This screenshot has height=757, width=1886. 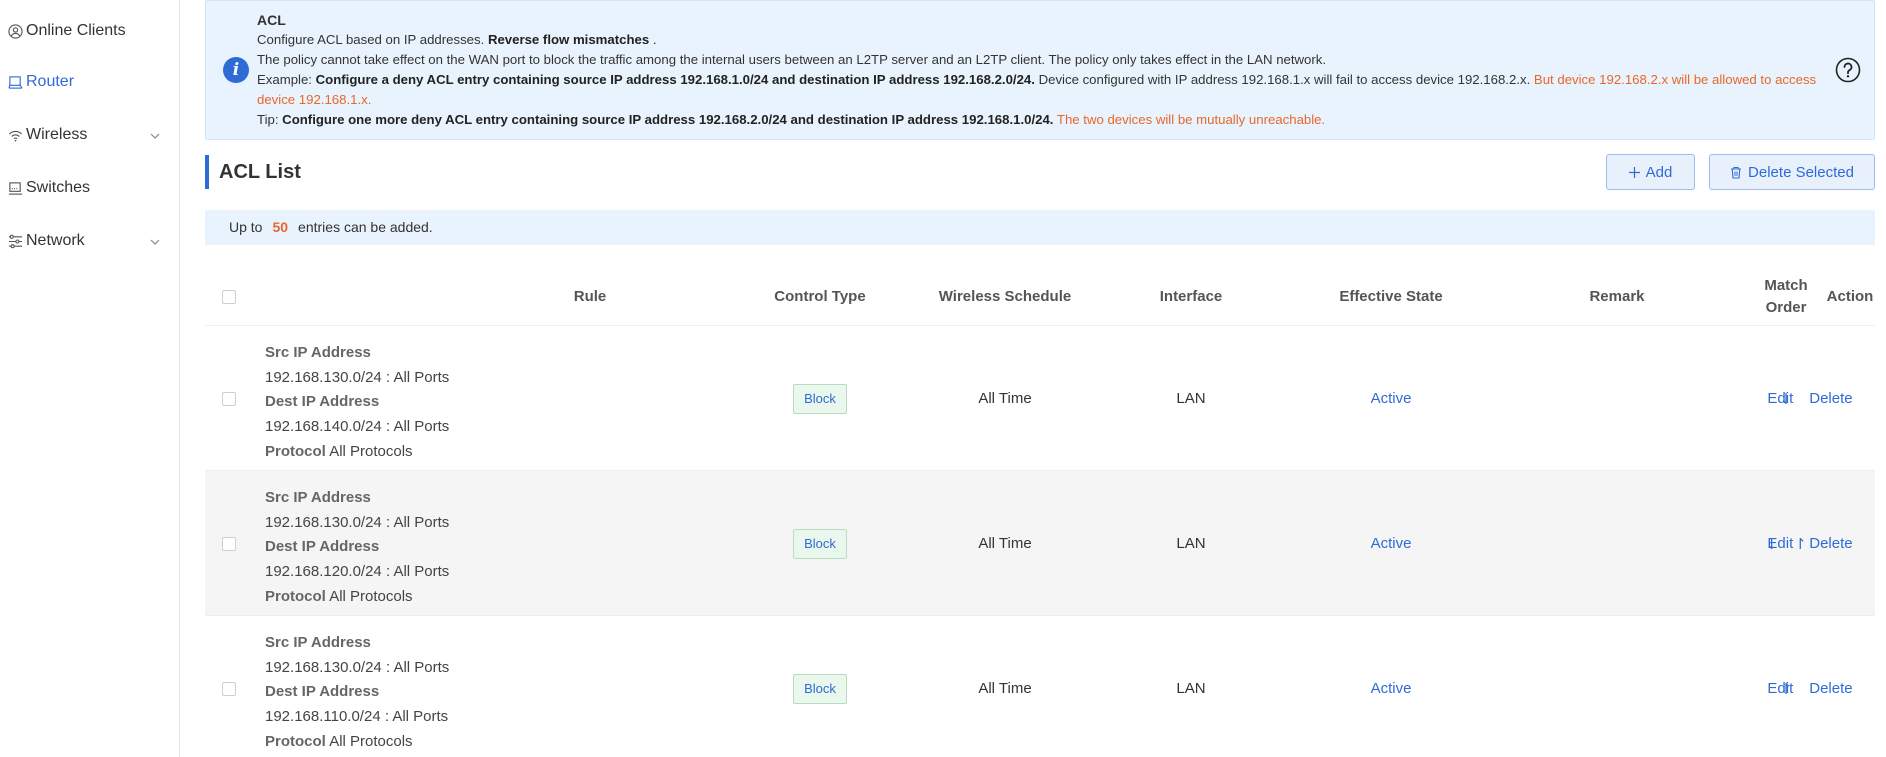 What do you see at coordinates (1850, 296) in the screenshot?
I see `header-action: Action` at bounding box center [1850, 296].